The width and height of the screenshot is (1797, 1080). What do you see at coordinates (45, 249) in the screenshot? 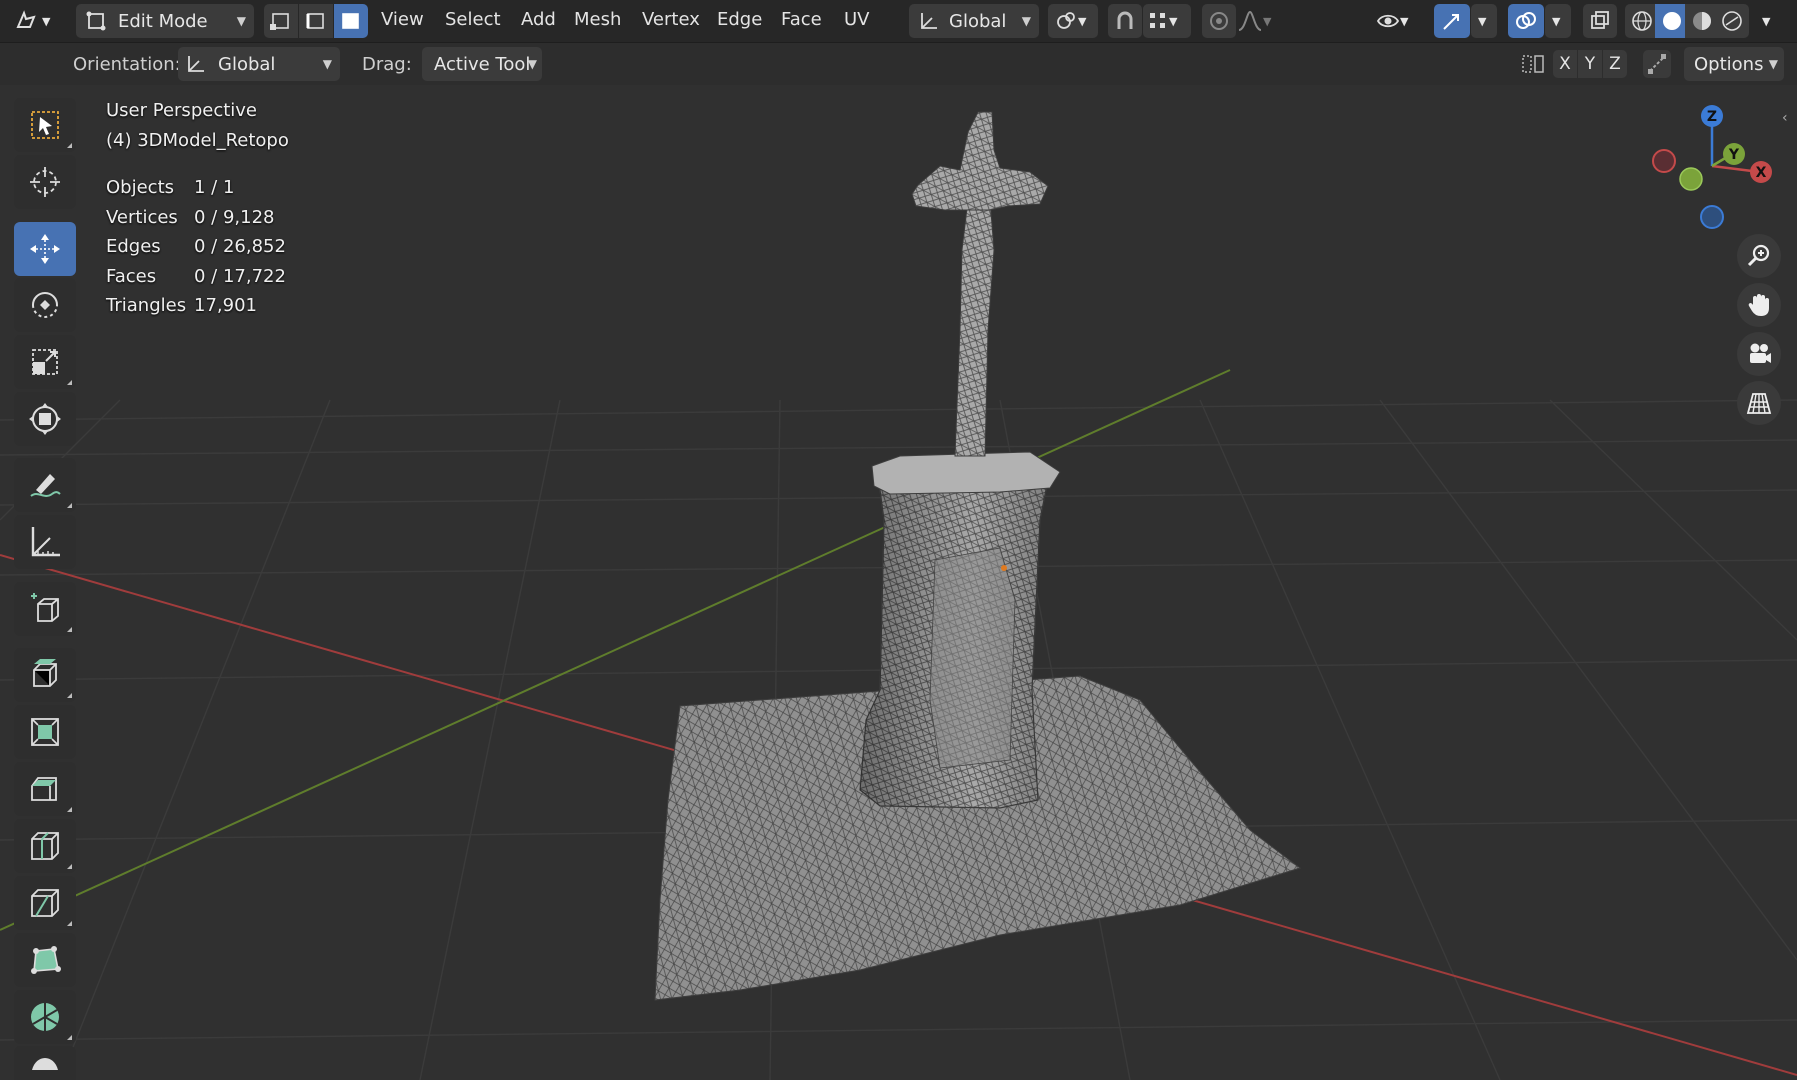
I see `tool-move` at bounding box center [45, 249].